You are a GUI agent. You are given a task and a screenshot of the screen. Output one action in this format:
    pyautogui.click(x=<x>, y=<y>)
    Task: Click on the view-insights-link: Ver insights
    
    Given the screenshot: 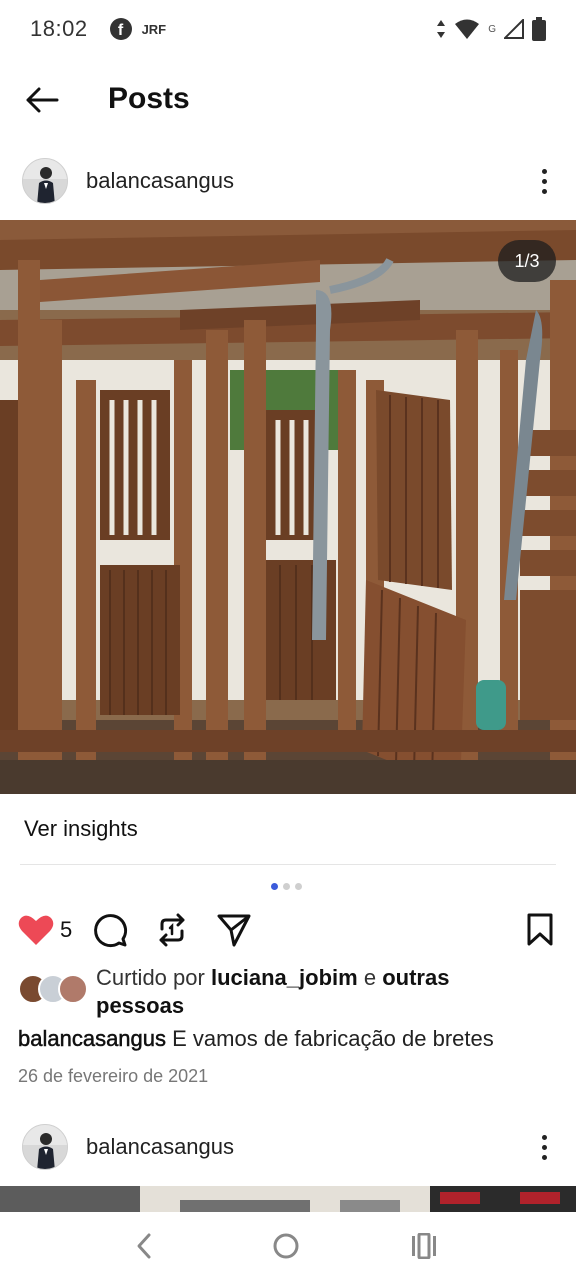 What is the action you would take?
    pyautogui.click(x=81, y=829)
    